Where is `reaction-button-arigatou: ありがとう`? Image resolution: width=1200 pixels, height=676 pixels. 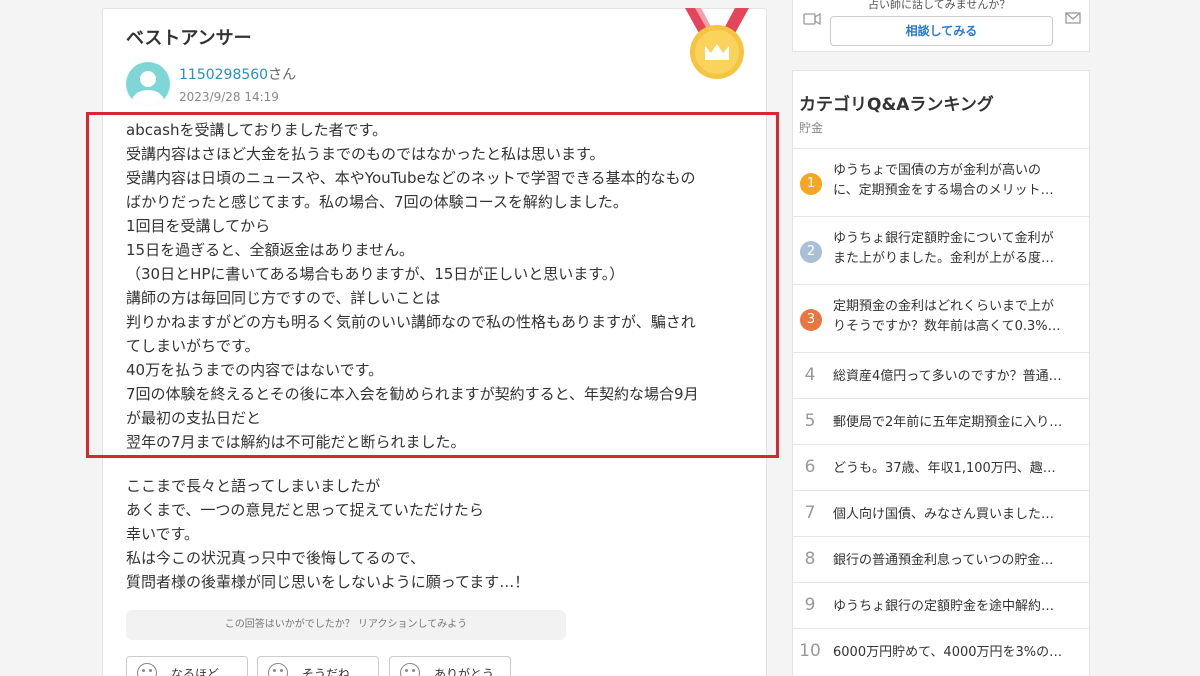 reaction-button-arigatou: ありがとう is located at coordinates (450, 666).